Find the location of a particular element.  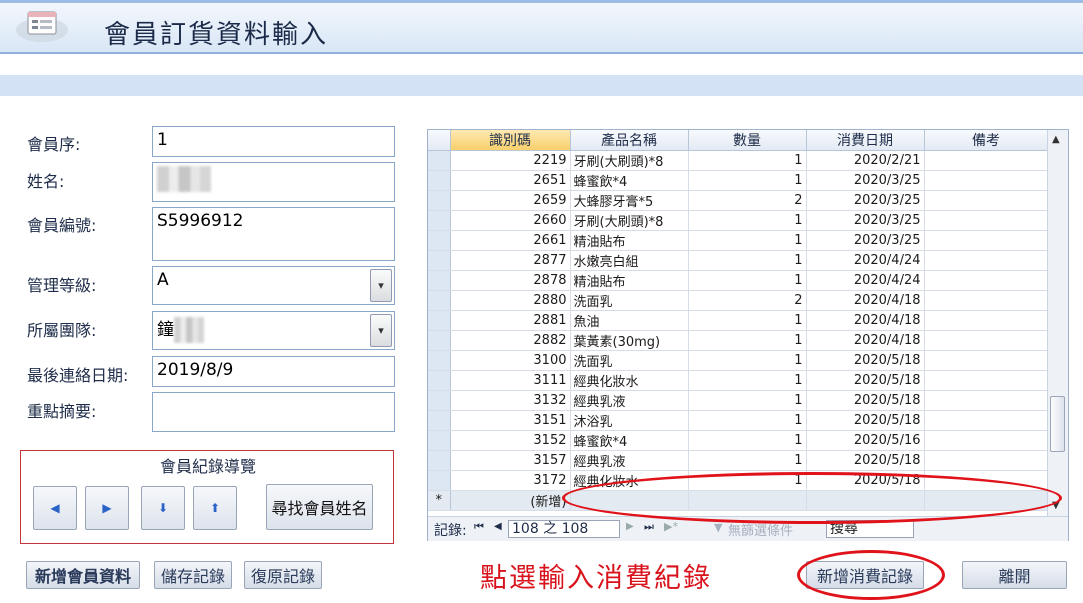

new-row-id-cell: (新增) is located at coordinates (510, 500).